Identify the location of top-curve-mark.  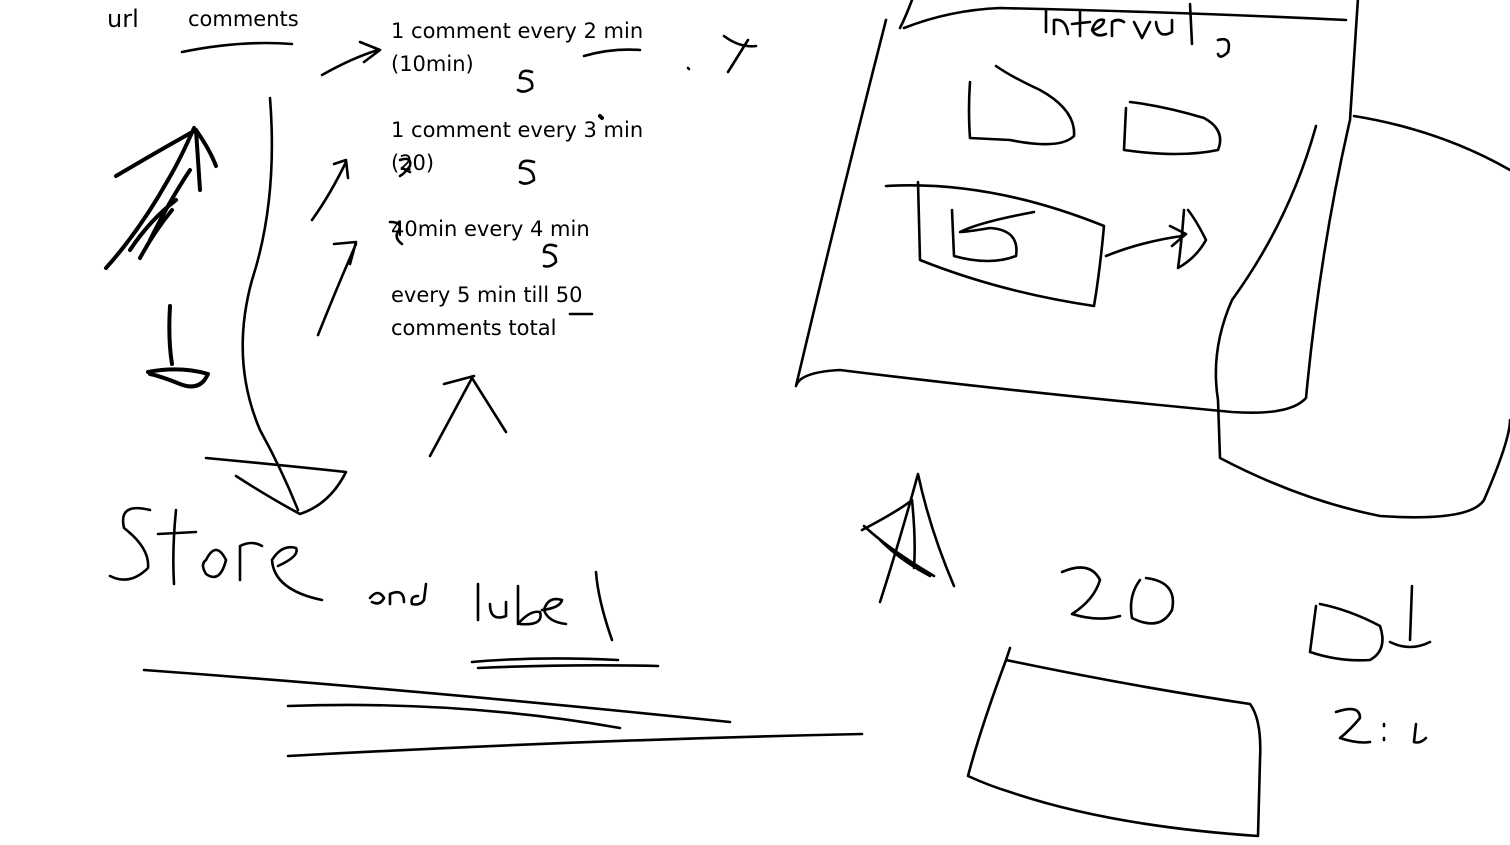
(906, 15).